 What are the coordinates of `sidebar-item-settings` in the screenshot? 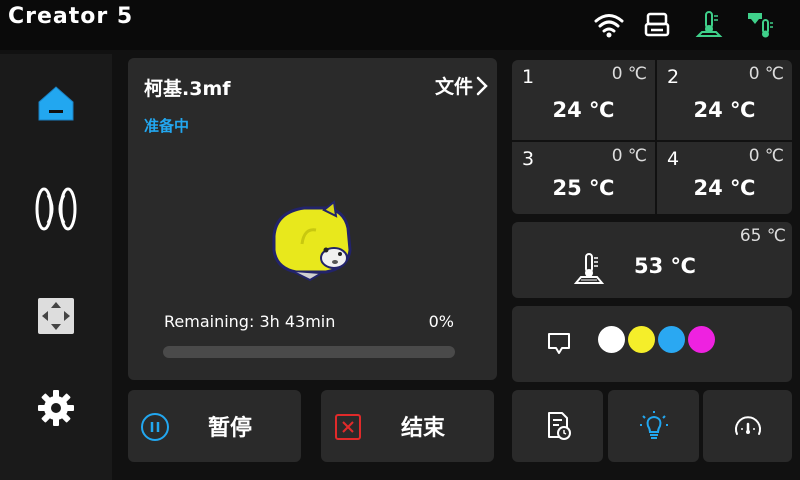 It's located at (56, 408).